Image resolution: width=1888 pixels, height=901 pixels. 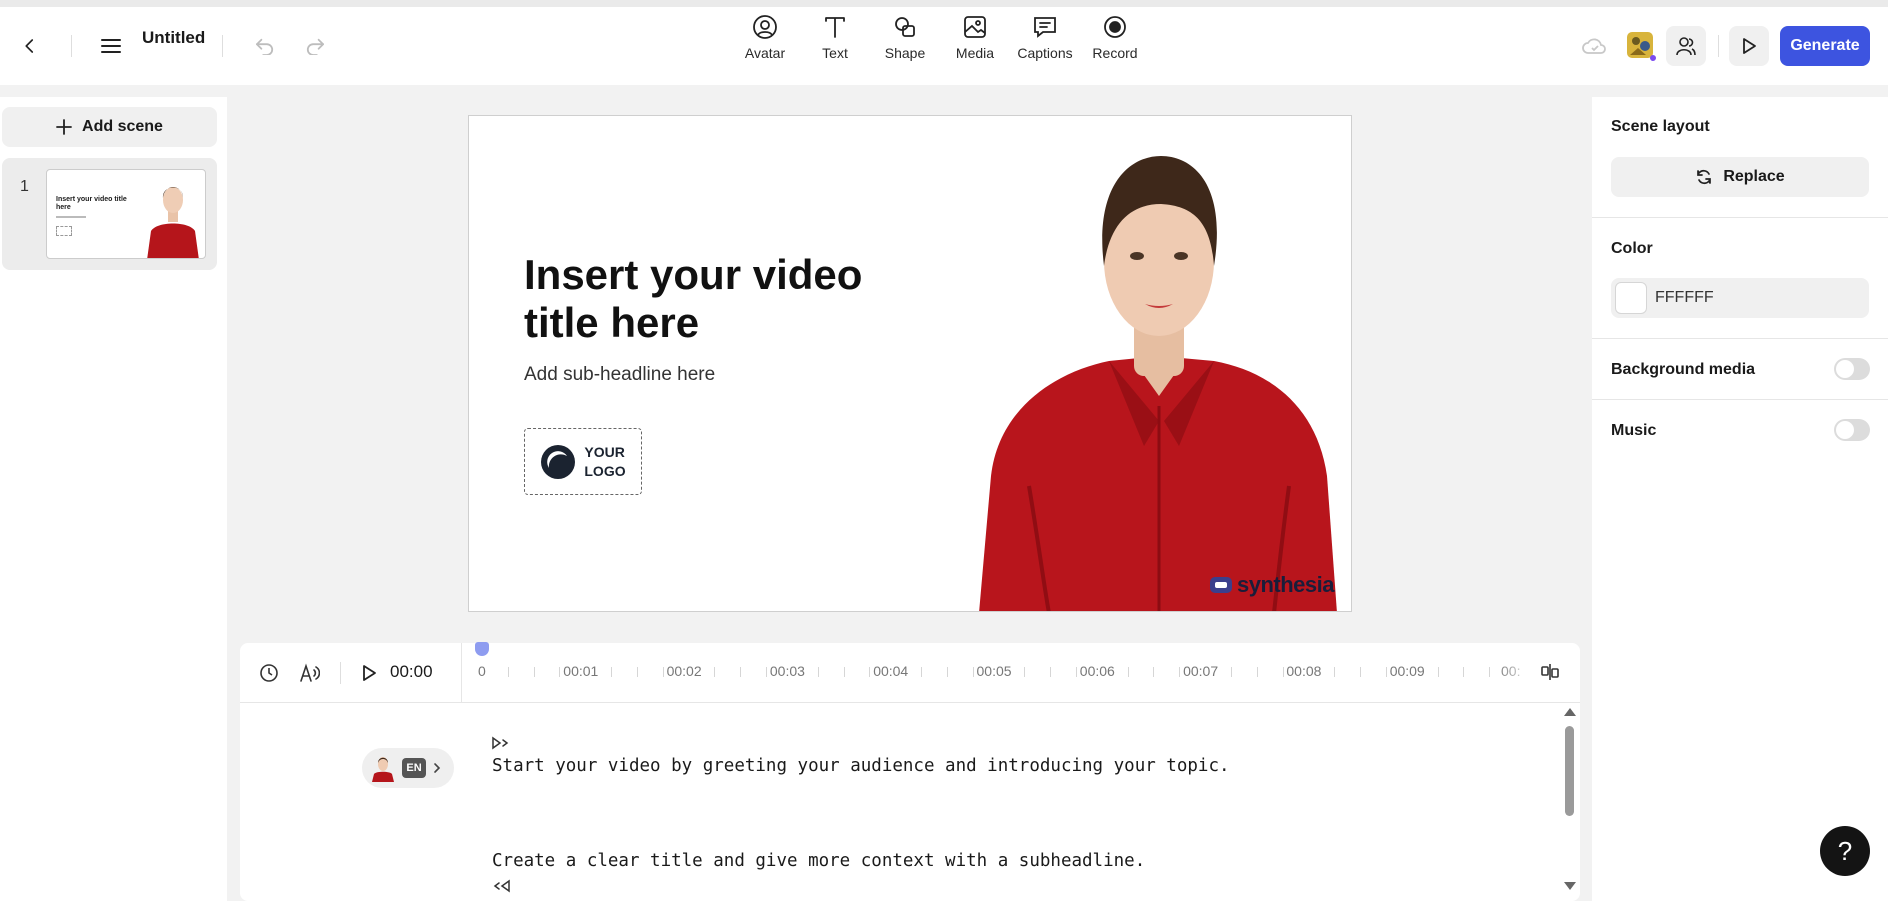 What do you see at coordinates (269, 673) in the screenshot?
I see `clock-icon` at bounding box center [269, 673].